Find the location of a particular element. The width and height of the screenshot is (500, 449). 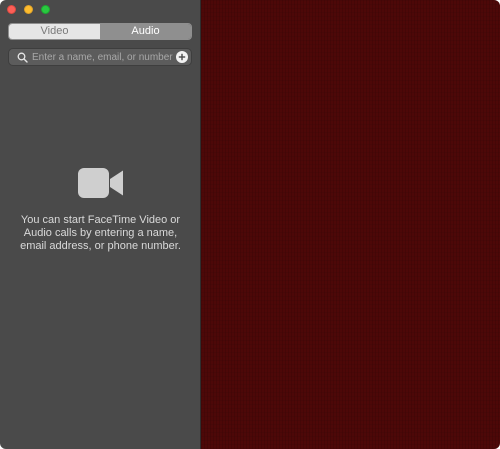

add-contact-button is located at coordinates (182, 57).